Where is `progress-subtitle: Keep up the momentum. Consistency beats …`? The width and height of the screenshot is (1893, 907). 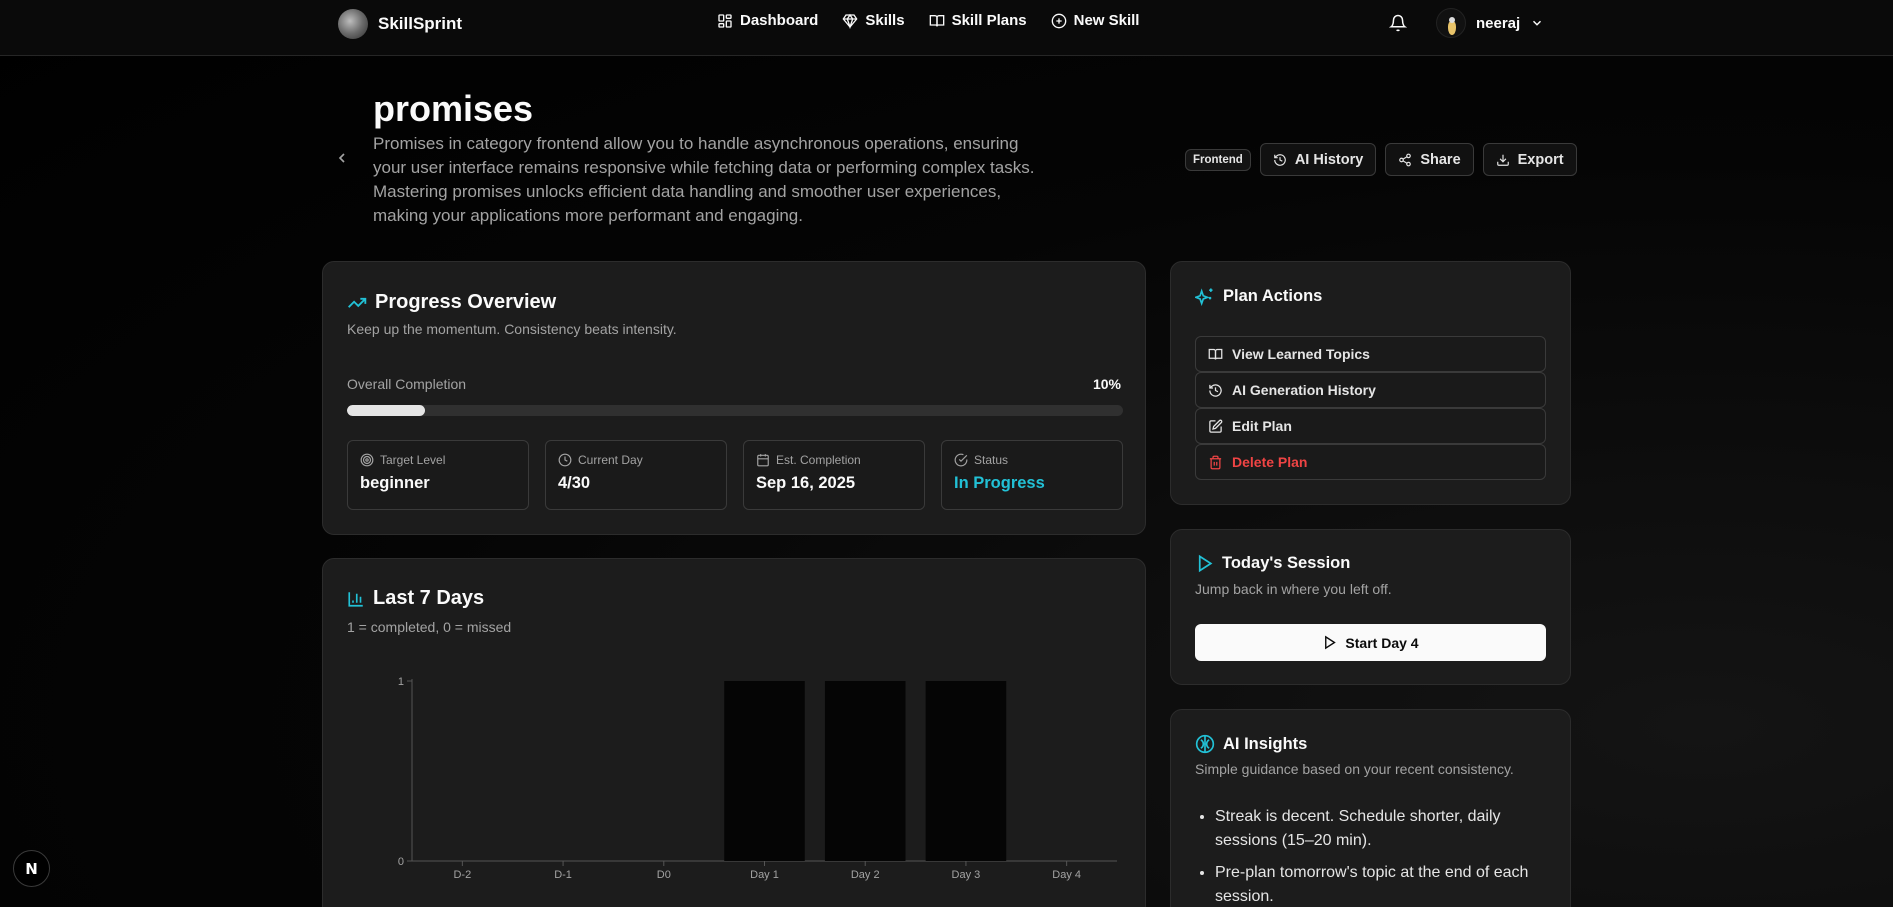
progress-subtitle: Keep up the momentum. Consistency beats … is located at coordinates (512, 329).